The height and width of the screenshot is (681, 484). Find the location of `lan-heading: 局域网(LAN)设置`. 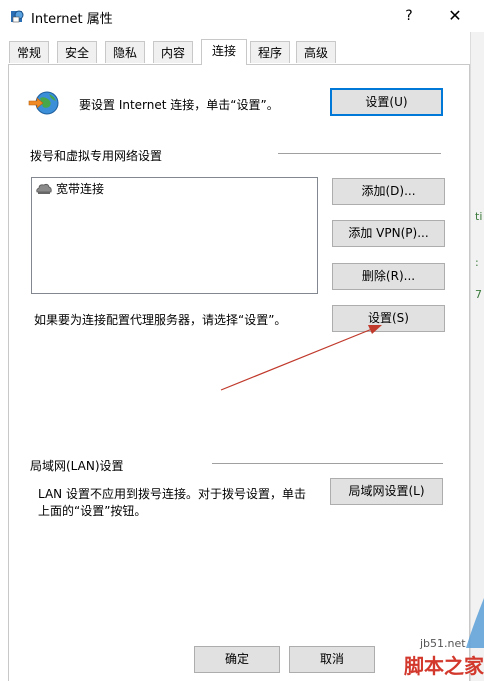

lan-heading: 局域网(LAN)设置 is located at coordinates (77, 466).